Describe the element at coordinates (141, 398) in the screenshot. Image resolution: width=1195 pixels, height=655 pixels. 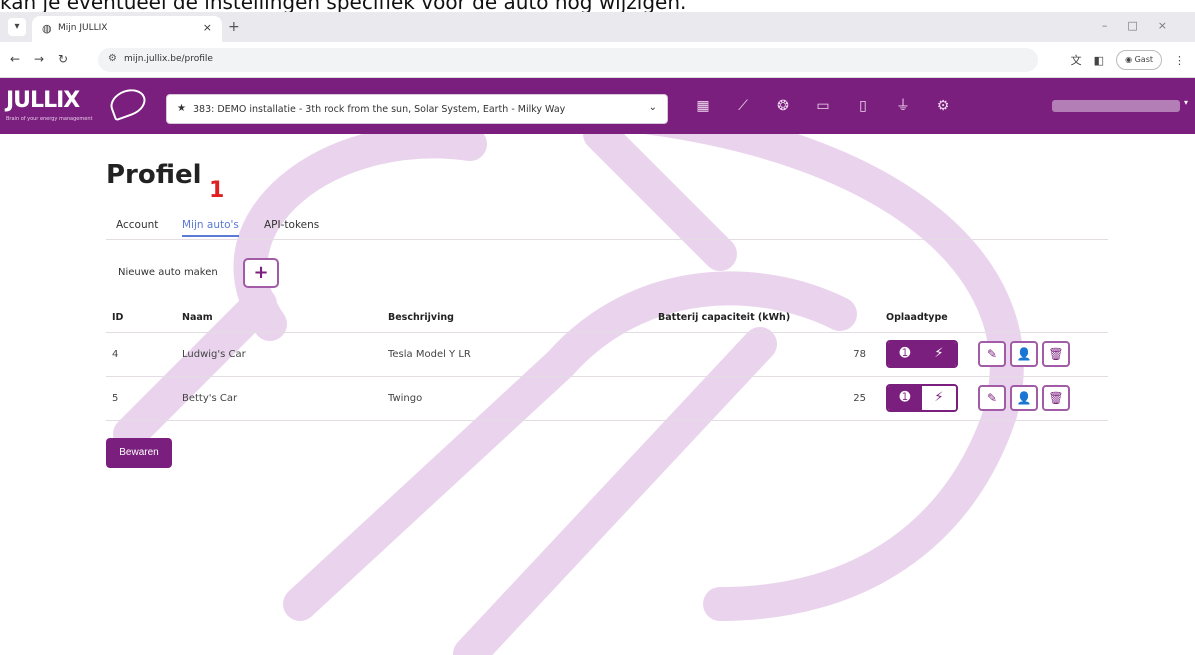
I see `cell-id: 5` at that location.